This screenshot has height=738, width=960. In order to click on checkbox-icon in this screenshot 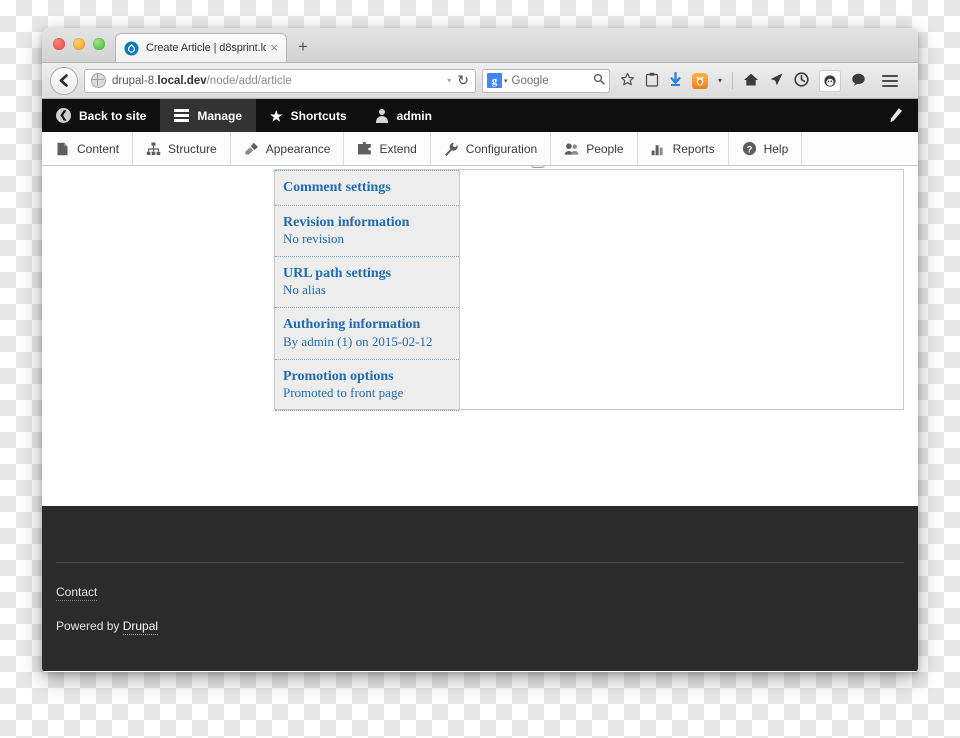, I will do `click(537, 167)`.